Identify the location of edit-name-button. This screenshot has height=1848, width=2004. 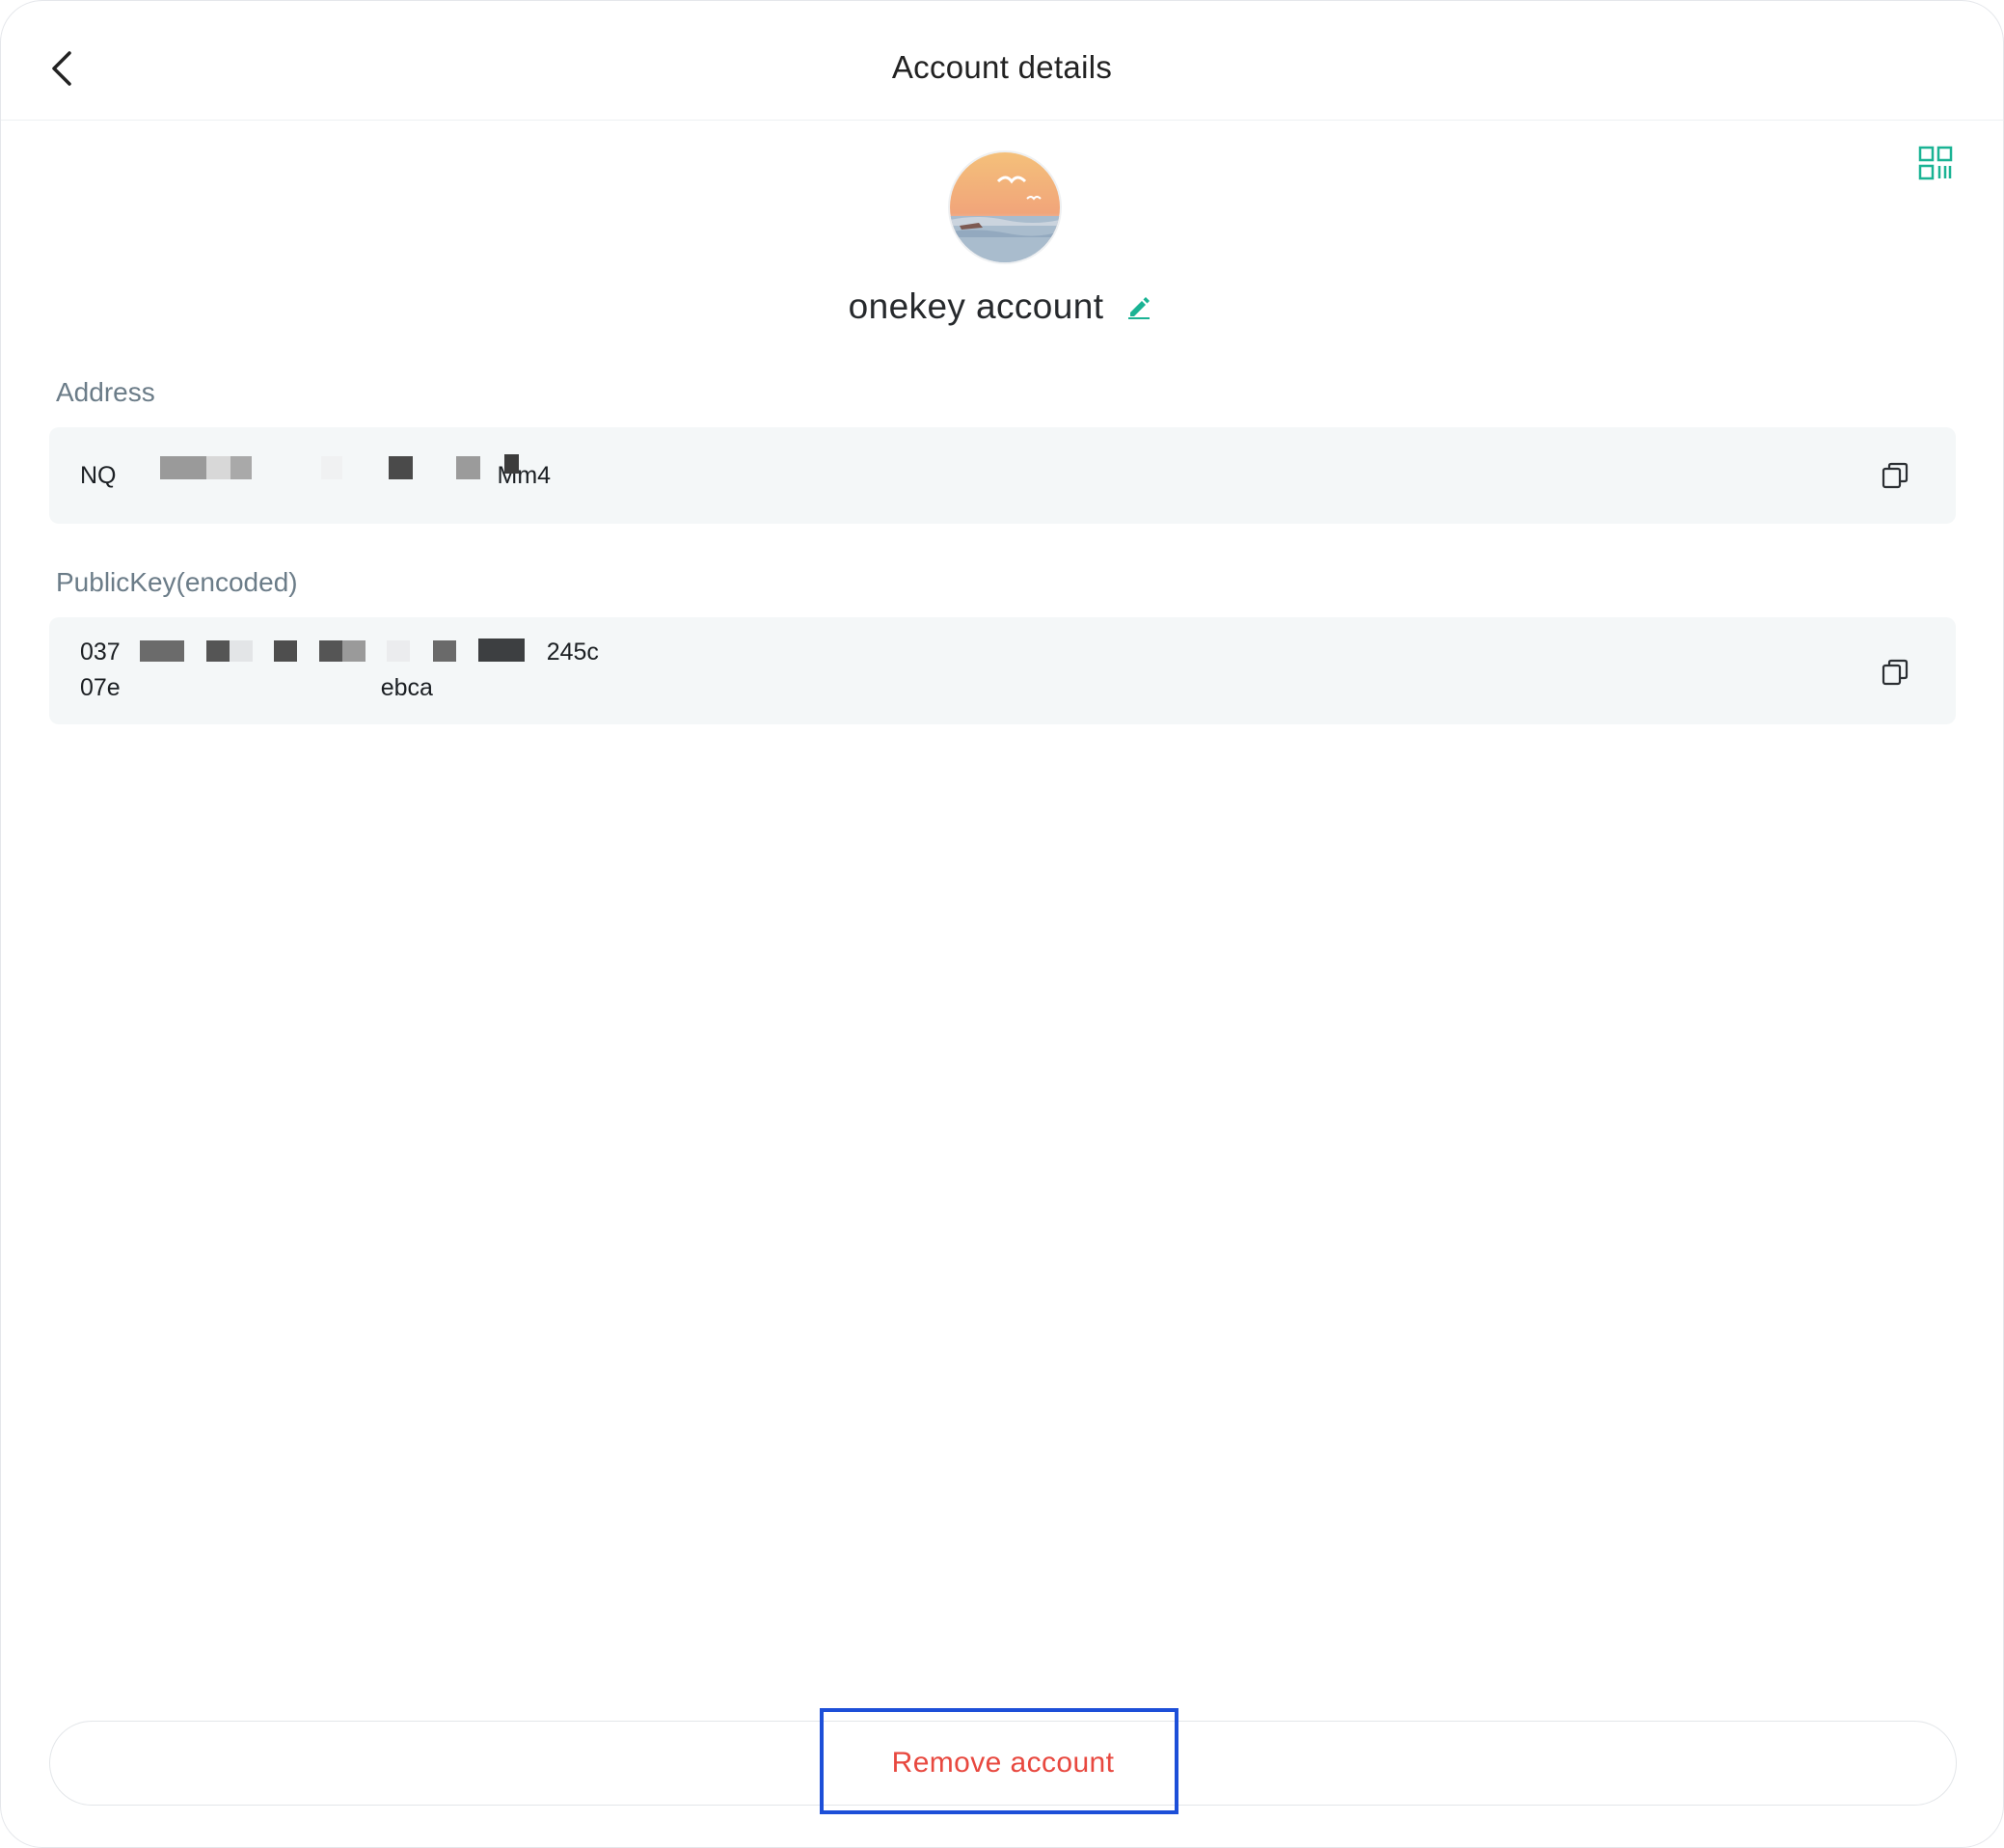
(1139, 306).